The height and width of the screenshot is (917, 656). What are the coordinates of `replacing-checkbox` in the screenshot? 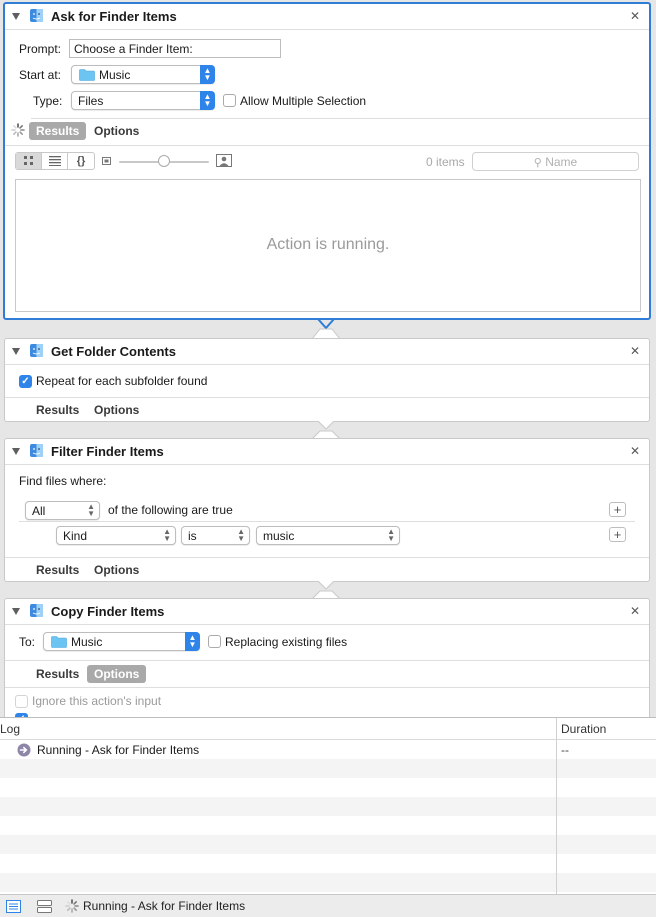 It's located at (214, 641).